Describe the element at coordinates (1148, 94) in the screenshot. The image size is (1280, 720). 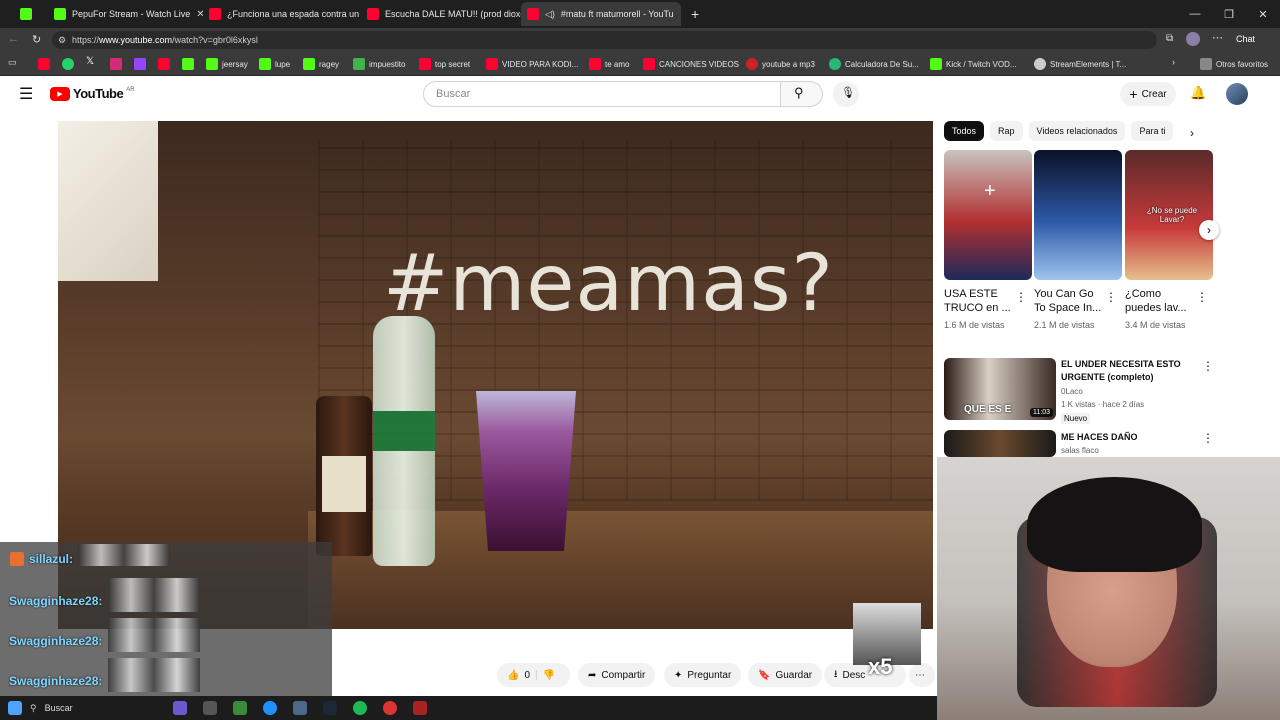
I see `create-button: + Crear` at that location.